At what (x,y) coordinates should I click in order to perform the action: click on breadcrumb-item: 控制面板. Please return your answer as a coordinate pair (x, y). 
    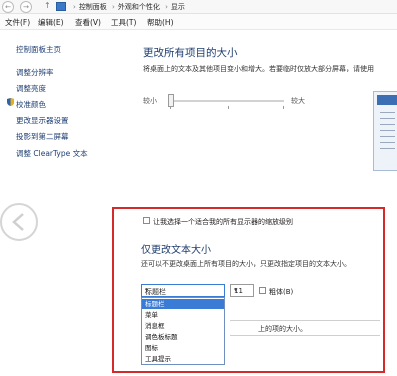
    Looking at the image, I should click on (93, 7).